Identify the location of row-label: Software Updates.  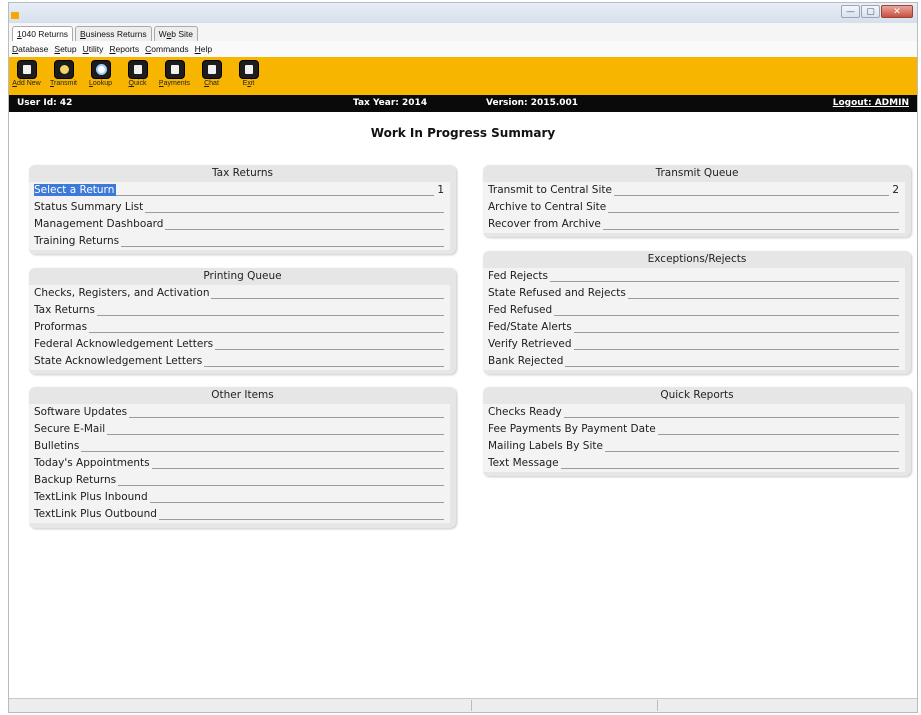
(82, 412).